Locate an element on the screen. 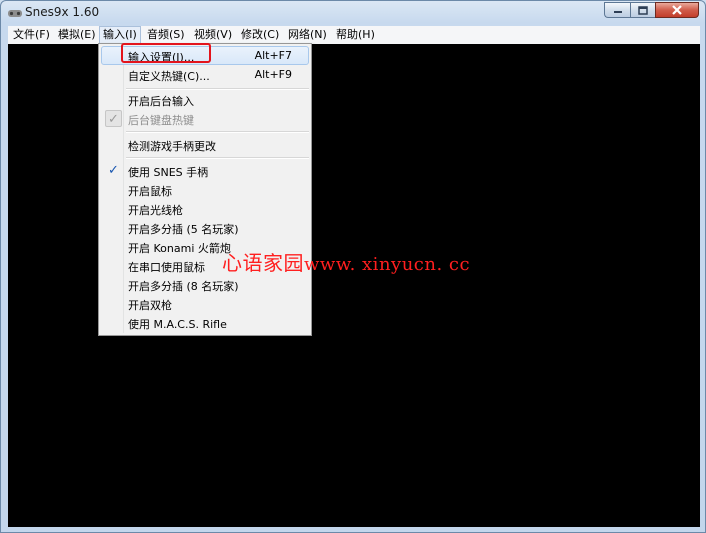 The width and height of the screenshot is (706, 533). menu-item-multitap-8: 开启多分插 (8 名玩家) is located at coordinates (205, 284).